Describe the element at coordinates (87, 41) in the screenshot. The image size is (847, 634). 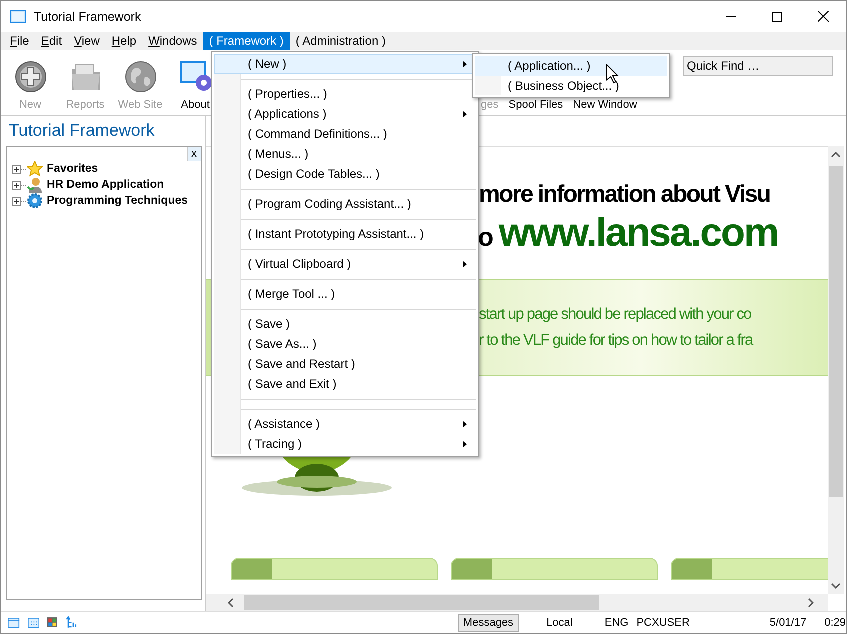
I see `menu-item: View` at that location.